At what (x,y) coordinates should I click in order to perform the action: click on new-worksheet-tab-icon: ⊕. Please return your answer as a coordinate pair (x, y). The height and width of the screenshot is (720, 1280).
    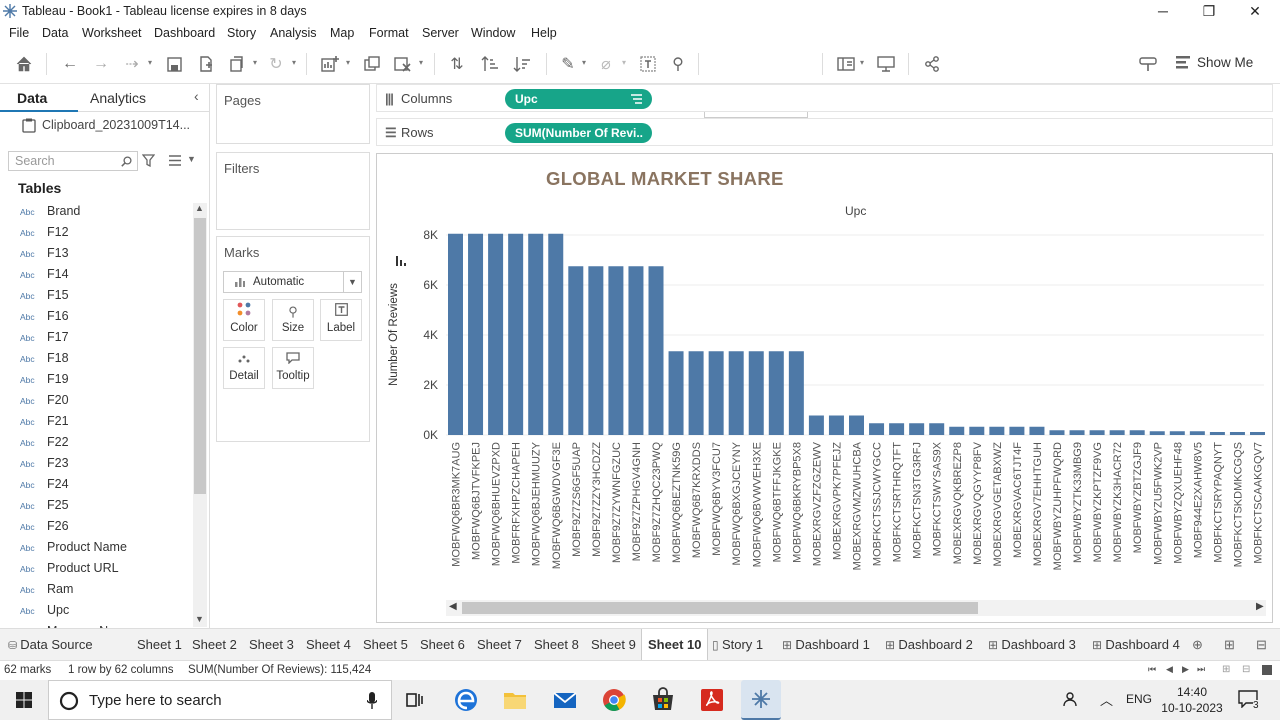
    Looking at the image, I should click on (1197, 645).